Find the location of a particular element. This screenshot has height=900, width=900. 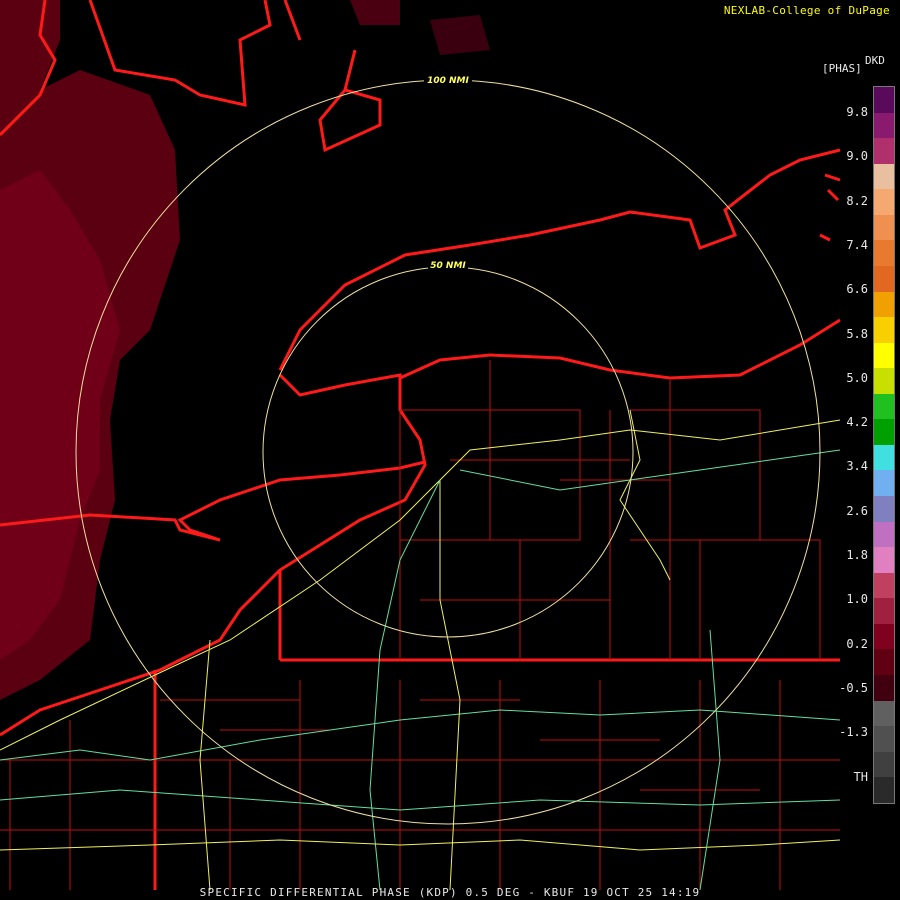

legend-tick-label: -0.5 is located at coordinates (853, 687).